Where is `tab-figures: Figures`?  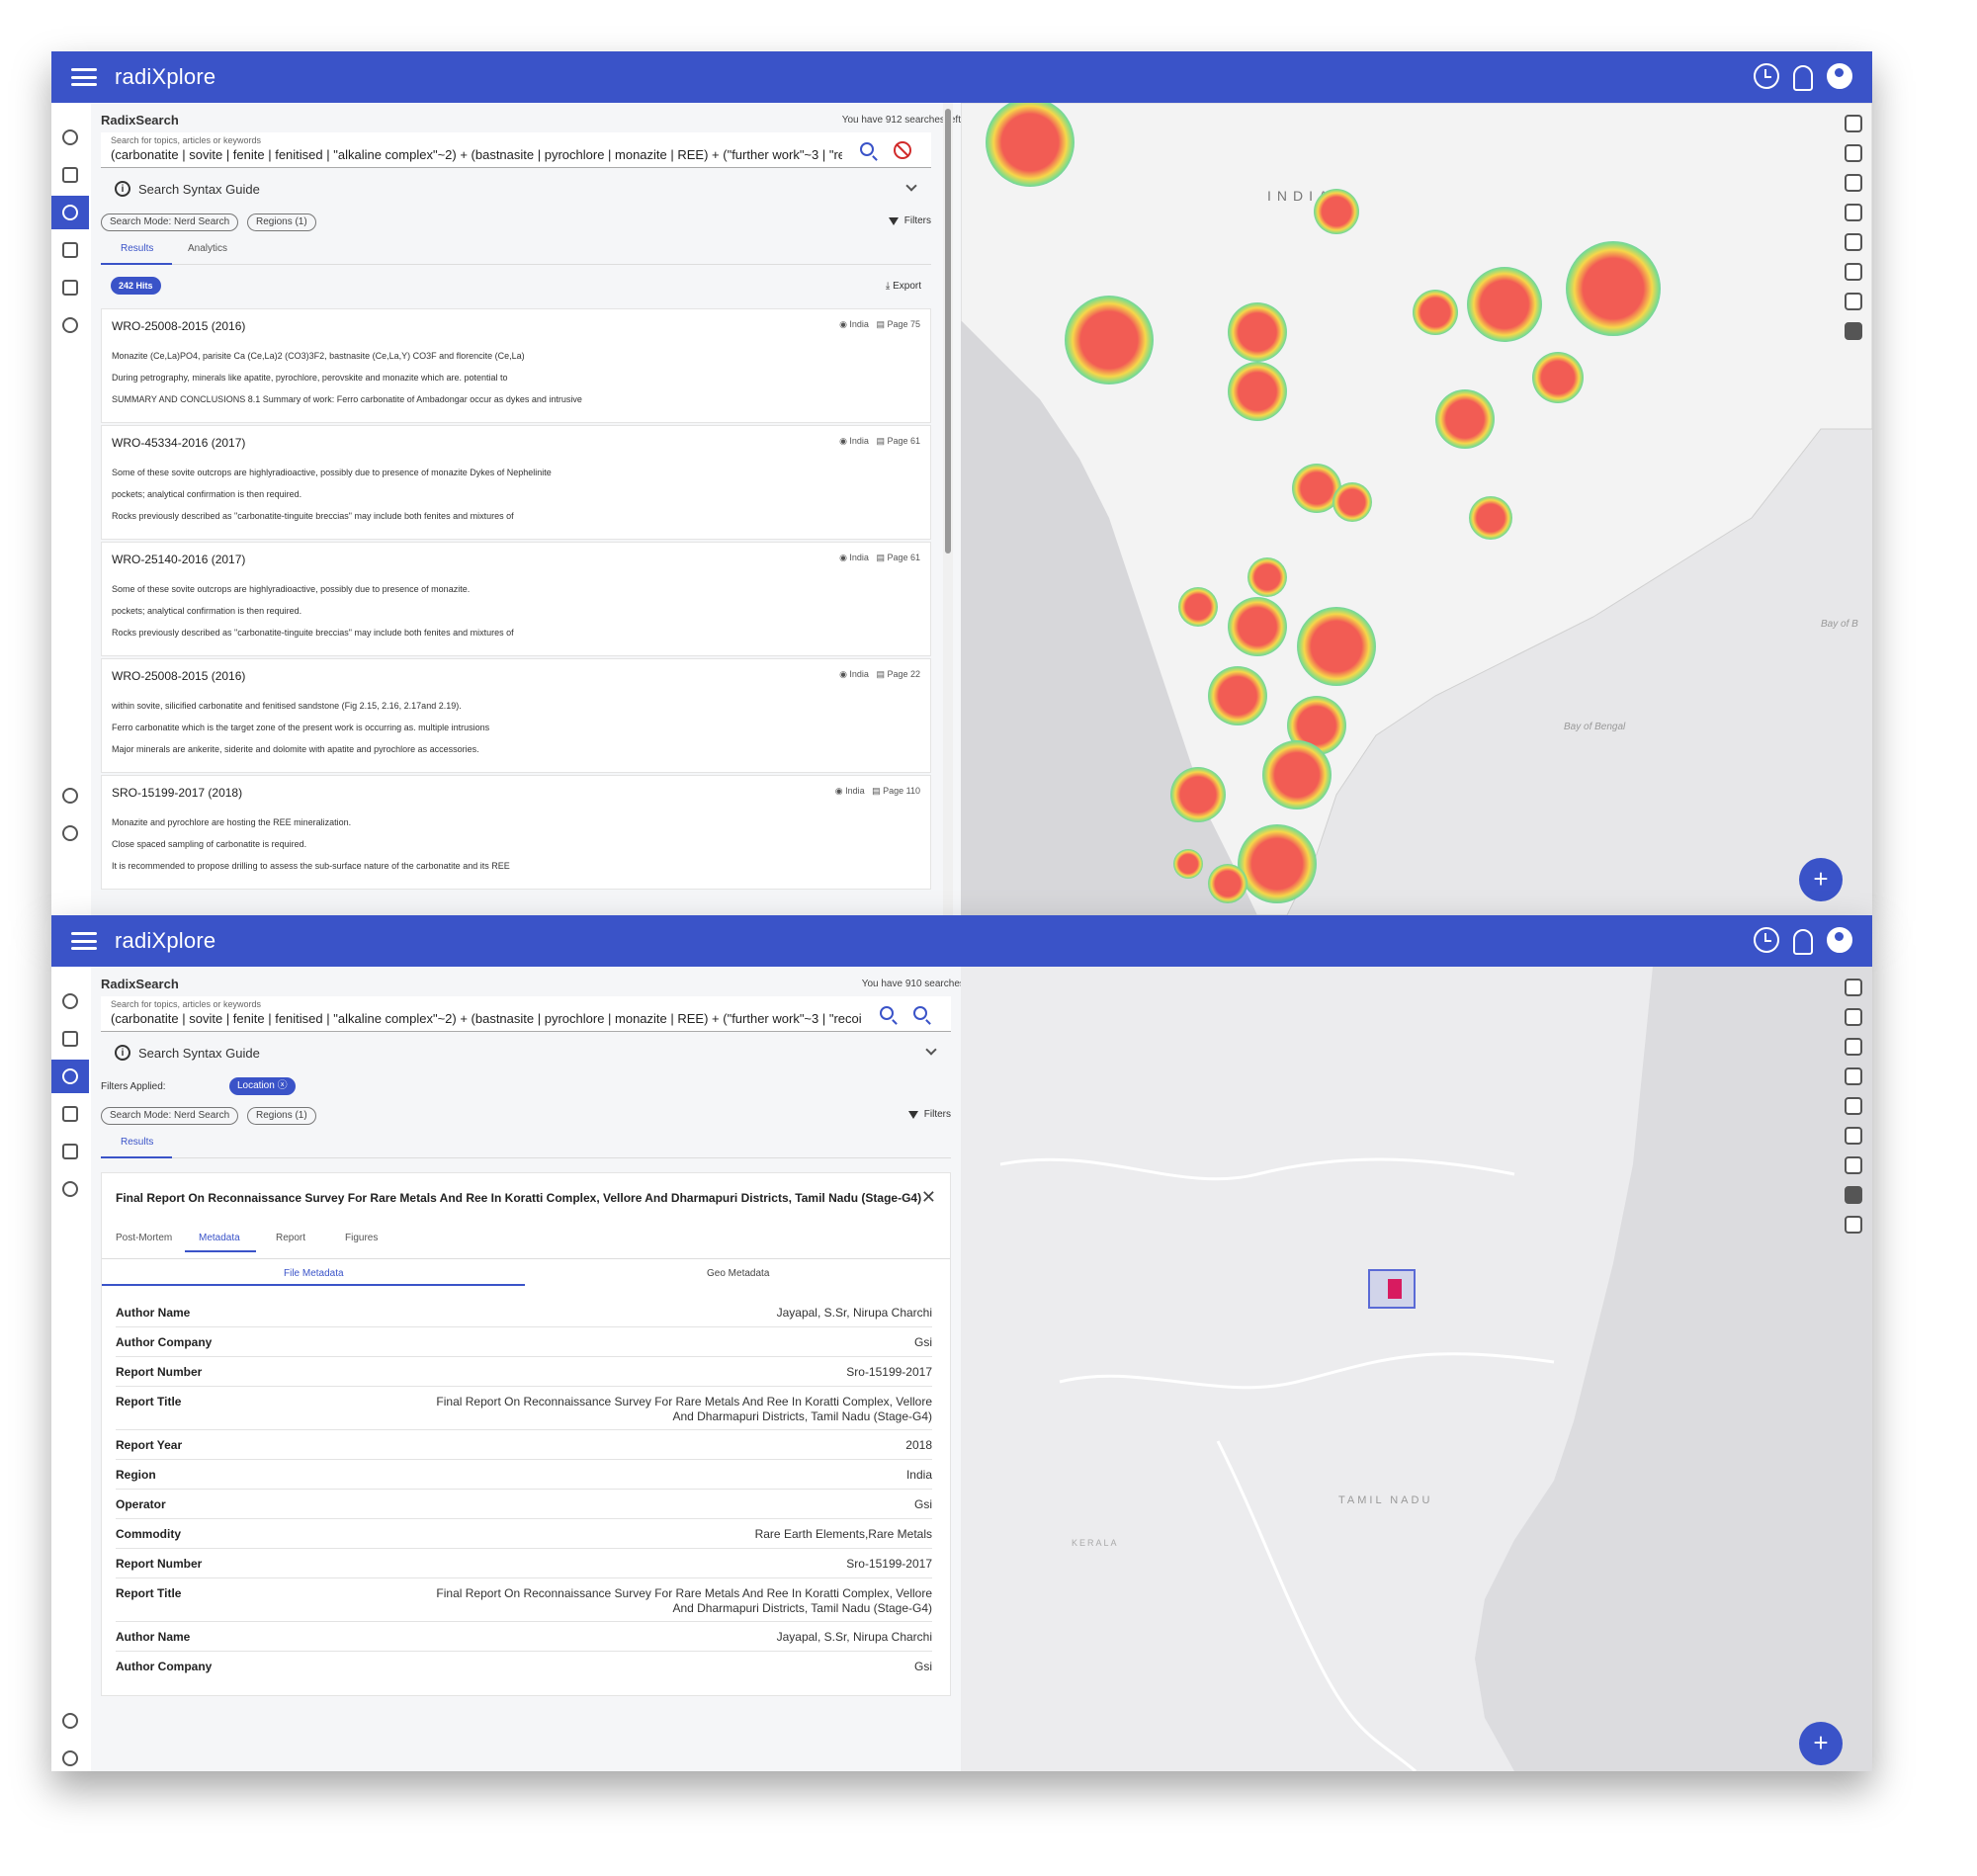
tab-figures: Figures is located at coordinates (362, 1238).